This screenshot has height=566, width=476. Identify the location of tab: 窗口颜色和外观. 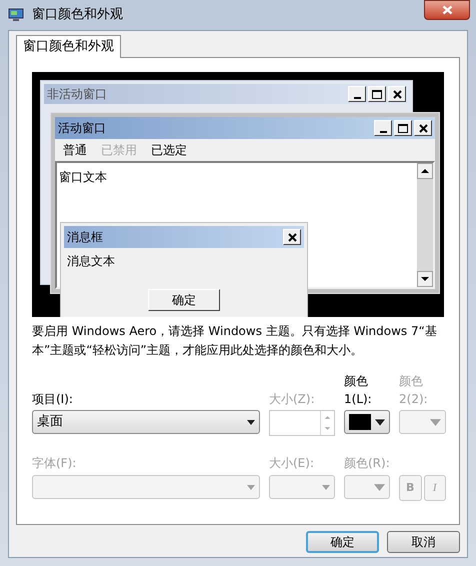
(68, 46).